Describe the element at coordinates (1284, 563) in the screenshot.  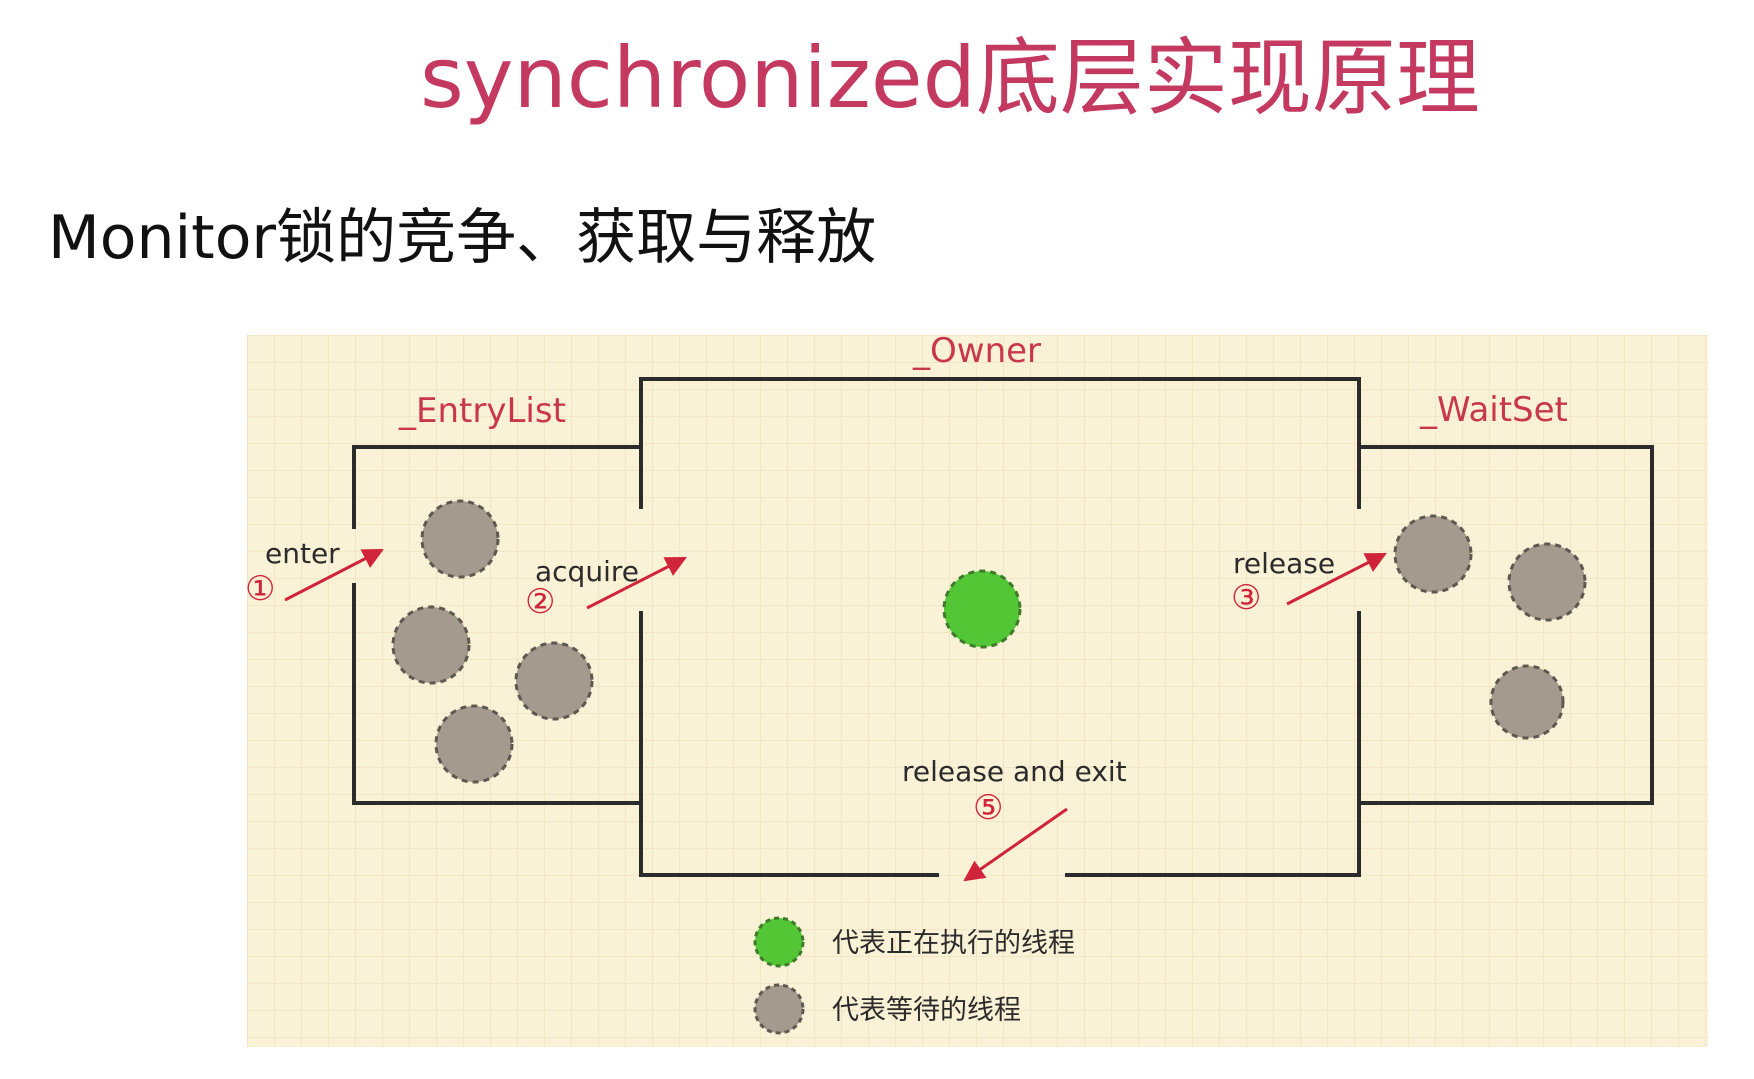
I see `step-release-label: release` at that location.